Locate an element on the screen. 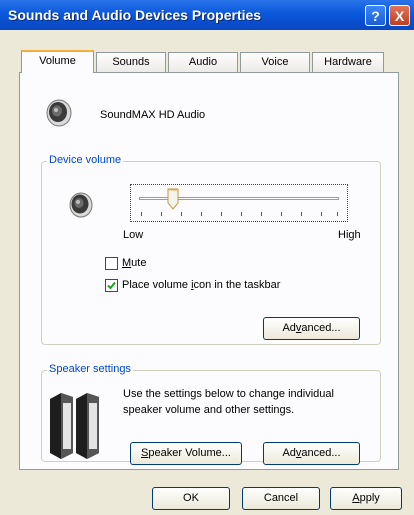 The image size is (414, 515). close-button: X is located at coordinates (399, 15).